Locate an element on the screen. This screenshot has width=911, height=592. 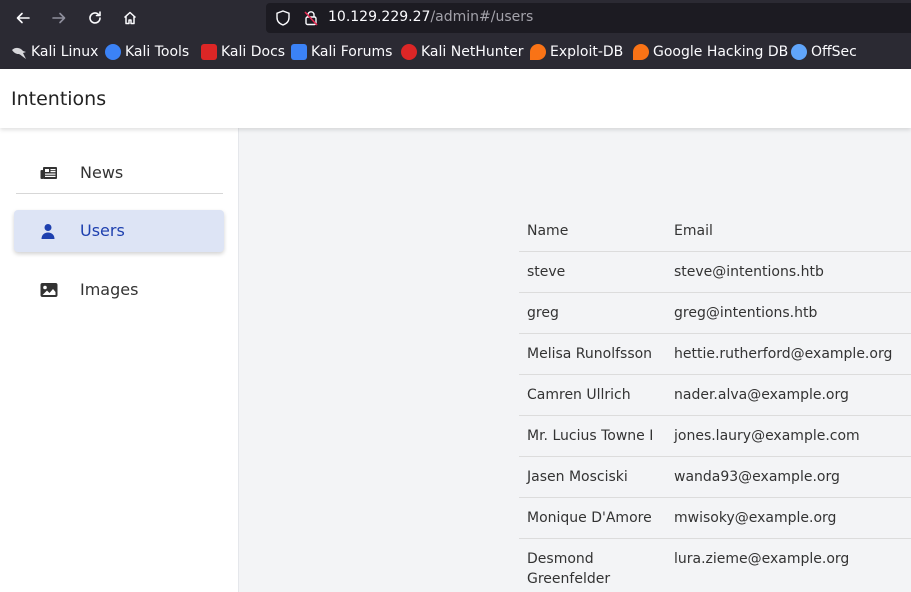
home-button is located at coordinates (130, 18).